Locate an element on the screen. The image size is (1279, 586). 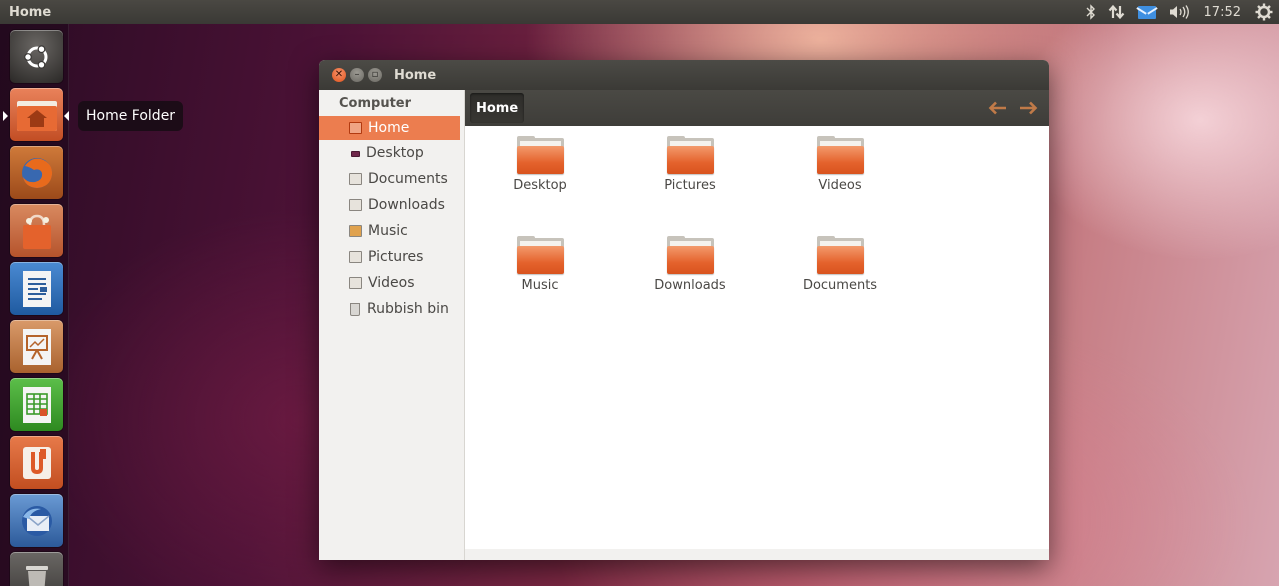
folder-item-pictures: Pictures is located at coordinates (690, 166).